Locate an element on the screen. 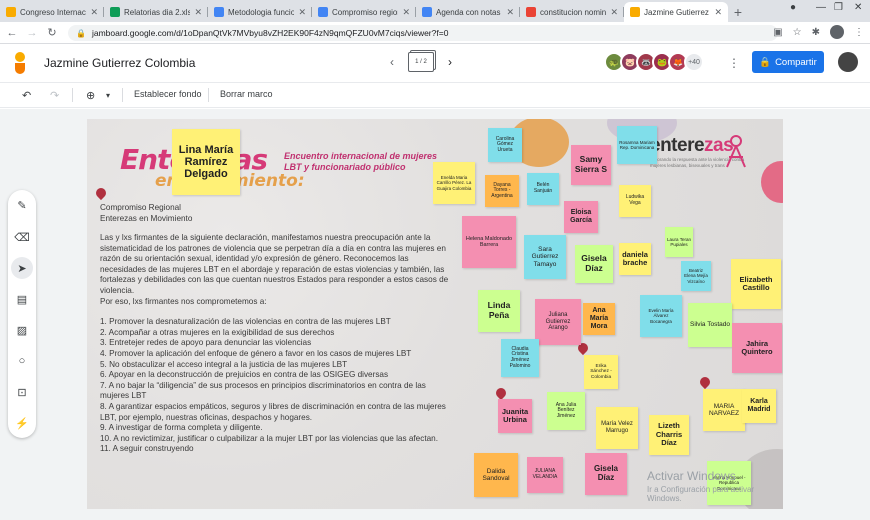 The width and height of the screenshot is (870, 520). sticky-note: Evelin María Álvarez Bocanegra is located at coordinates (661, 316).